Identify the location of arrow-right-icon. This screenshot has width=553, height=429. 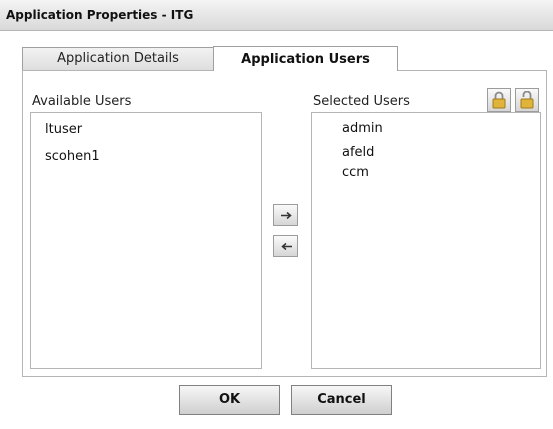
(286, 215).